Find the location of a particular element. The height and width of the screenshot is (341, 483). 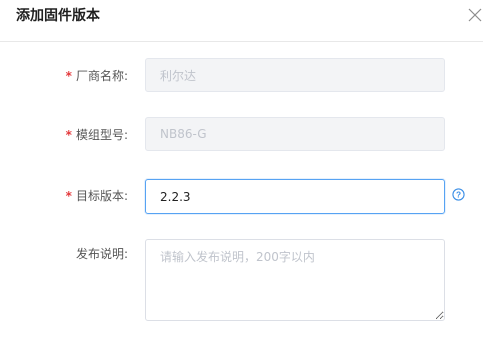

form-row-module-model: * 模组型号: is located at coordinates (241, 135).